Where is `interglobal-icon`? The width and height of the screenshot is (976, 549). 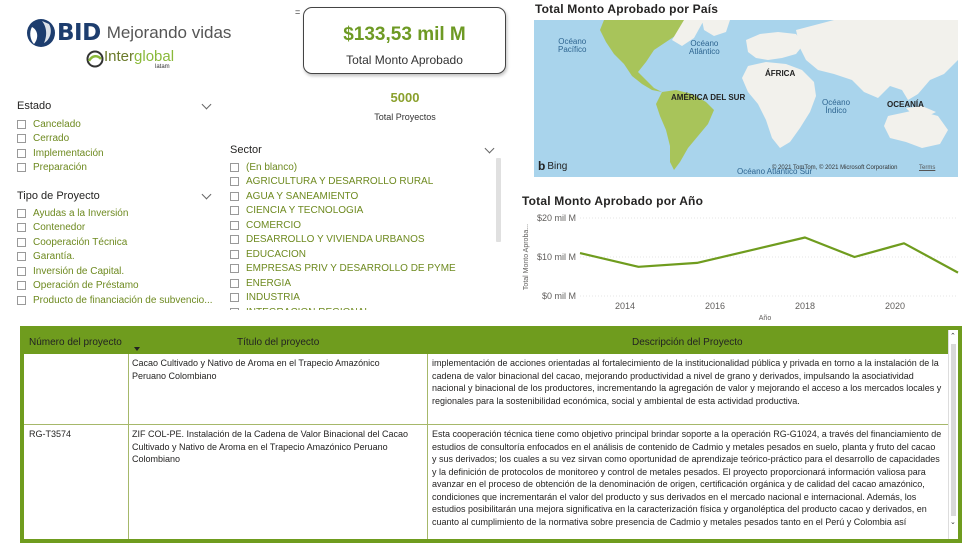 interglobal-icon is located at coordinates (95, 59).